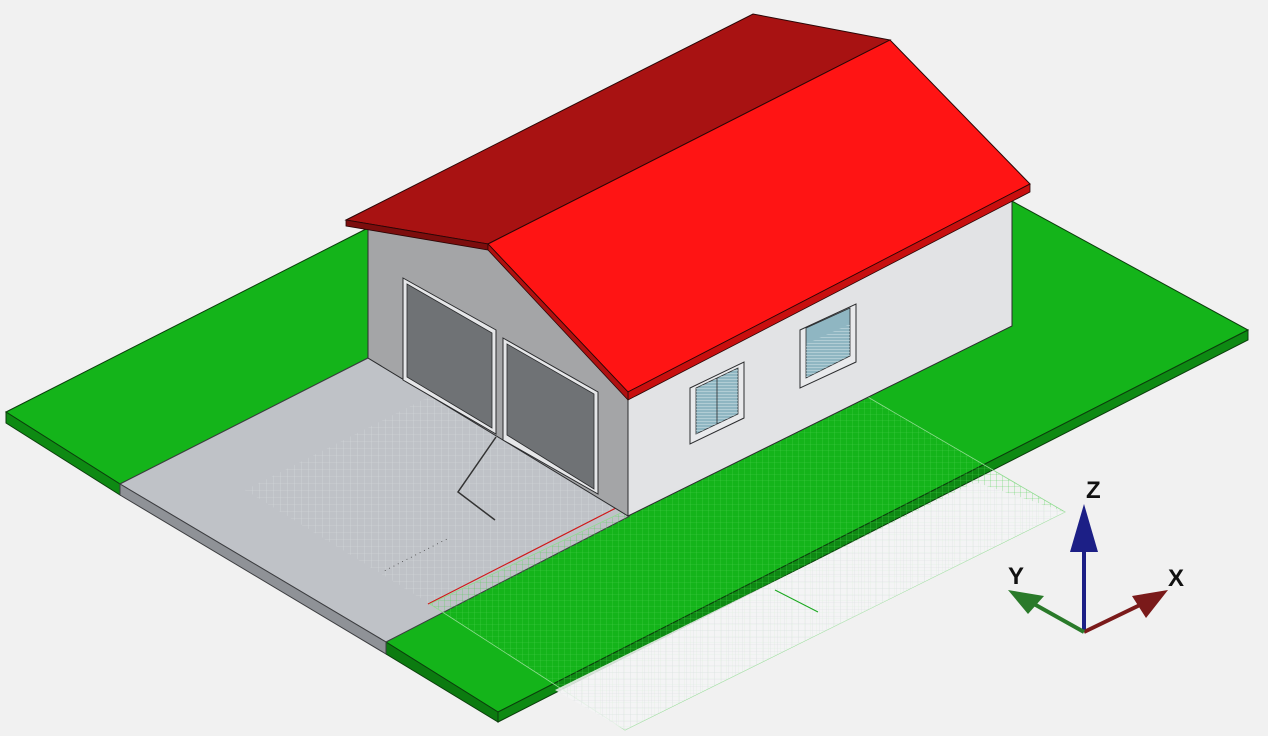  Describe the element at coordinates (1176, 578) in the screenshot. I see `x-axis-label: X` at that location.